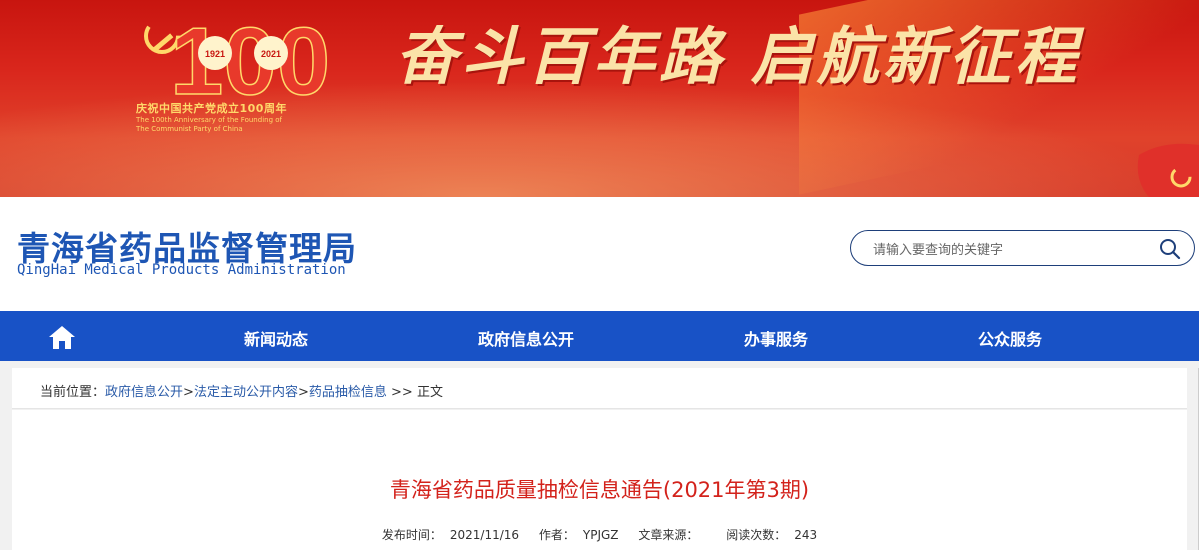 This screenshot has height=550, width=1199. I want to click on home-icon, so click(62, 337).